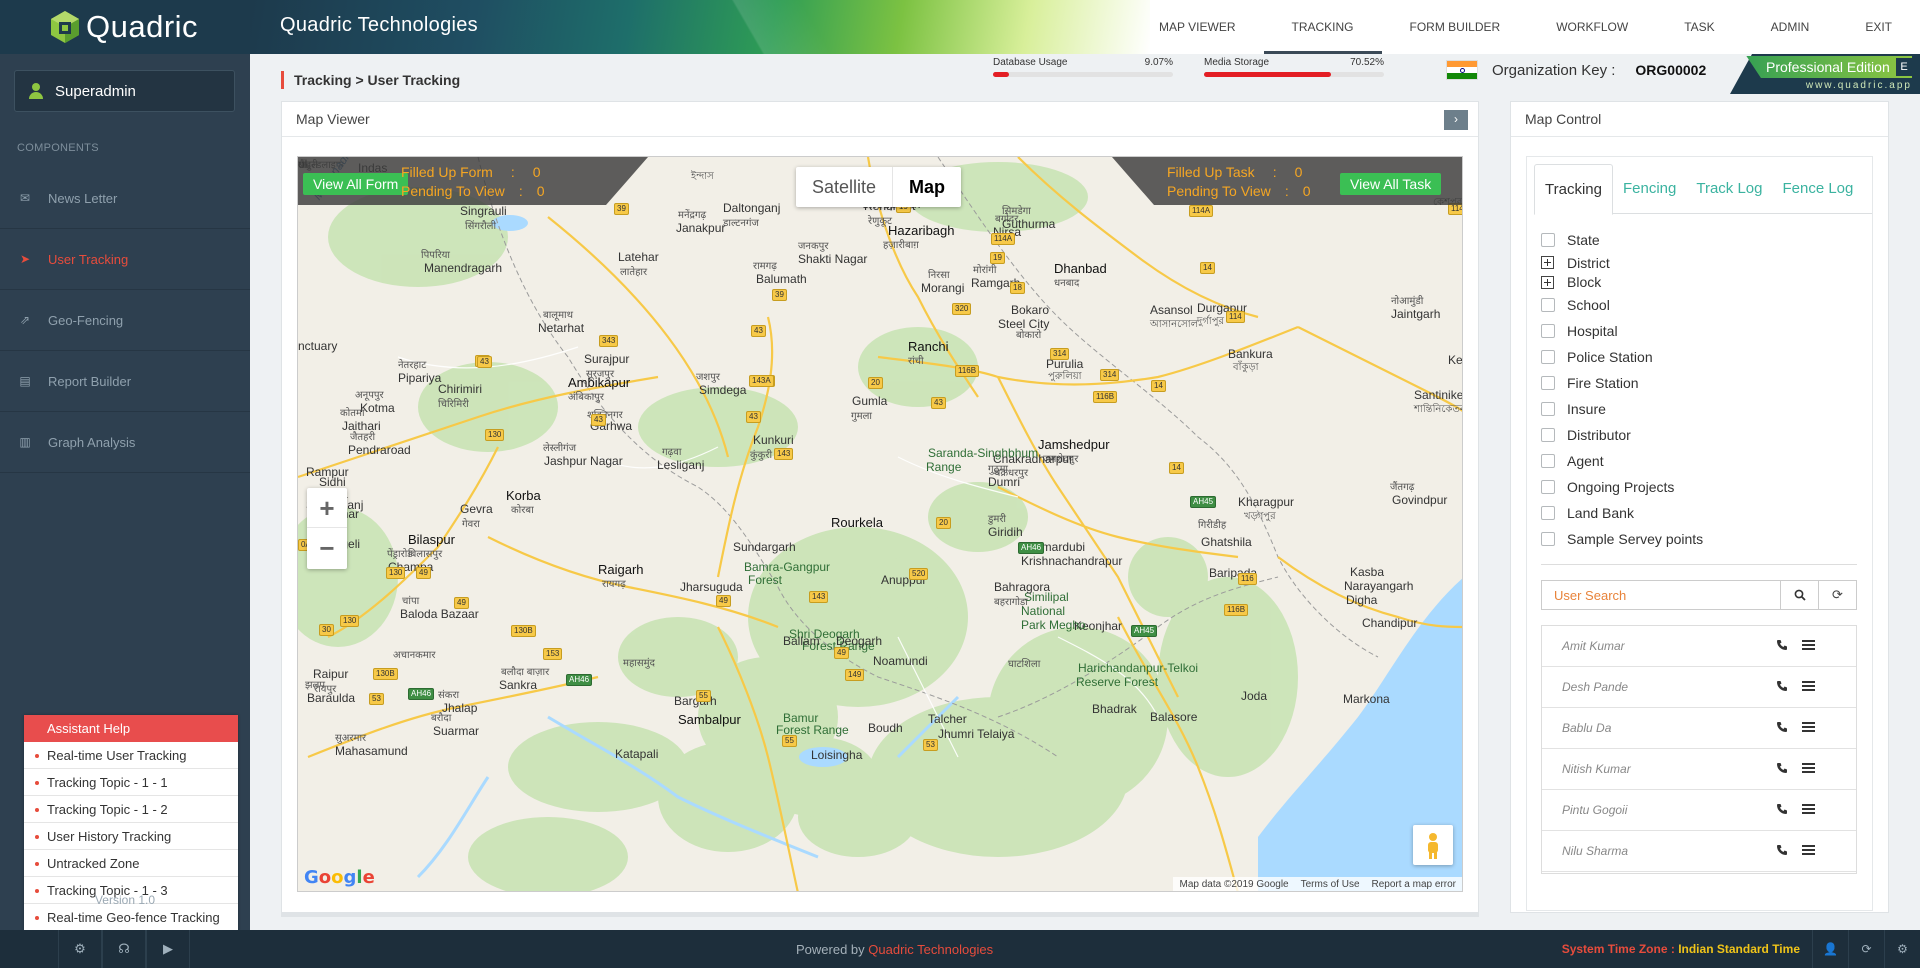 The height and width of the screenshot is (968, 1920). What do you see at coordinates (131, 809) in the screenshot?
I see `assistant-help-item: Tracking Topic - 1 - 2` at bounding box center [131, 809].